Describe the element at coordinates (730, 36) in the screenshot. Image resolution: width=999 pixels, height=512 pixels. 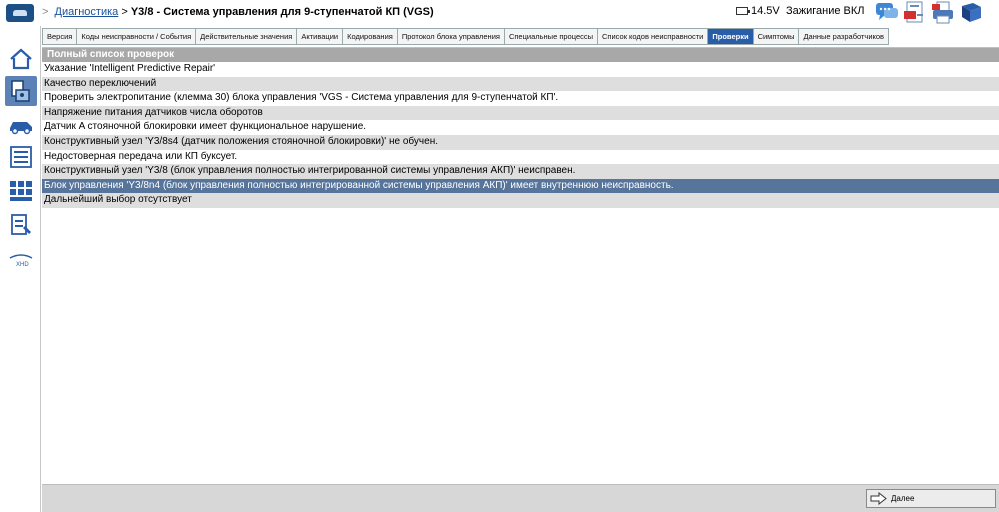
I see `tab-8: Проверки` at that location.